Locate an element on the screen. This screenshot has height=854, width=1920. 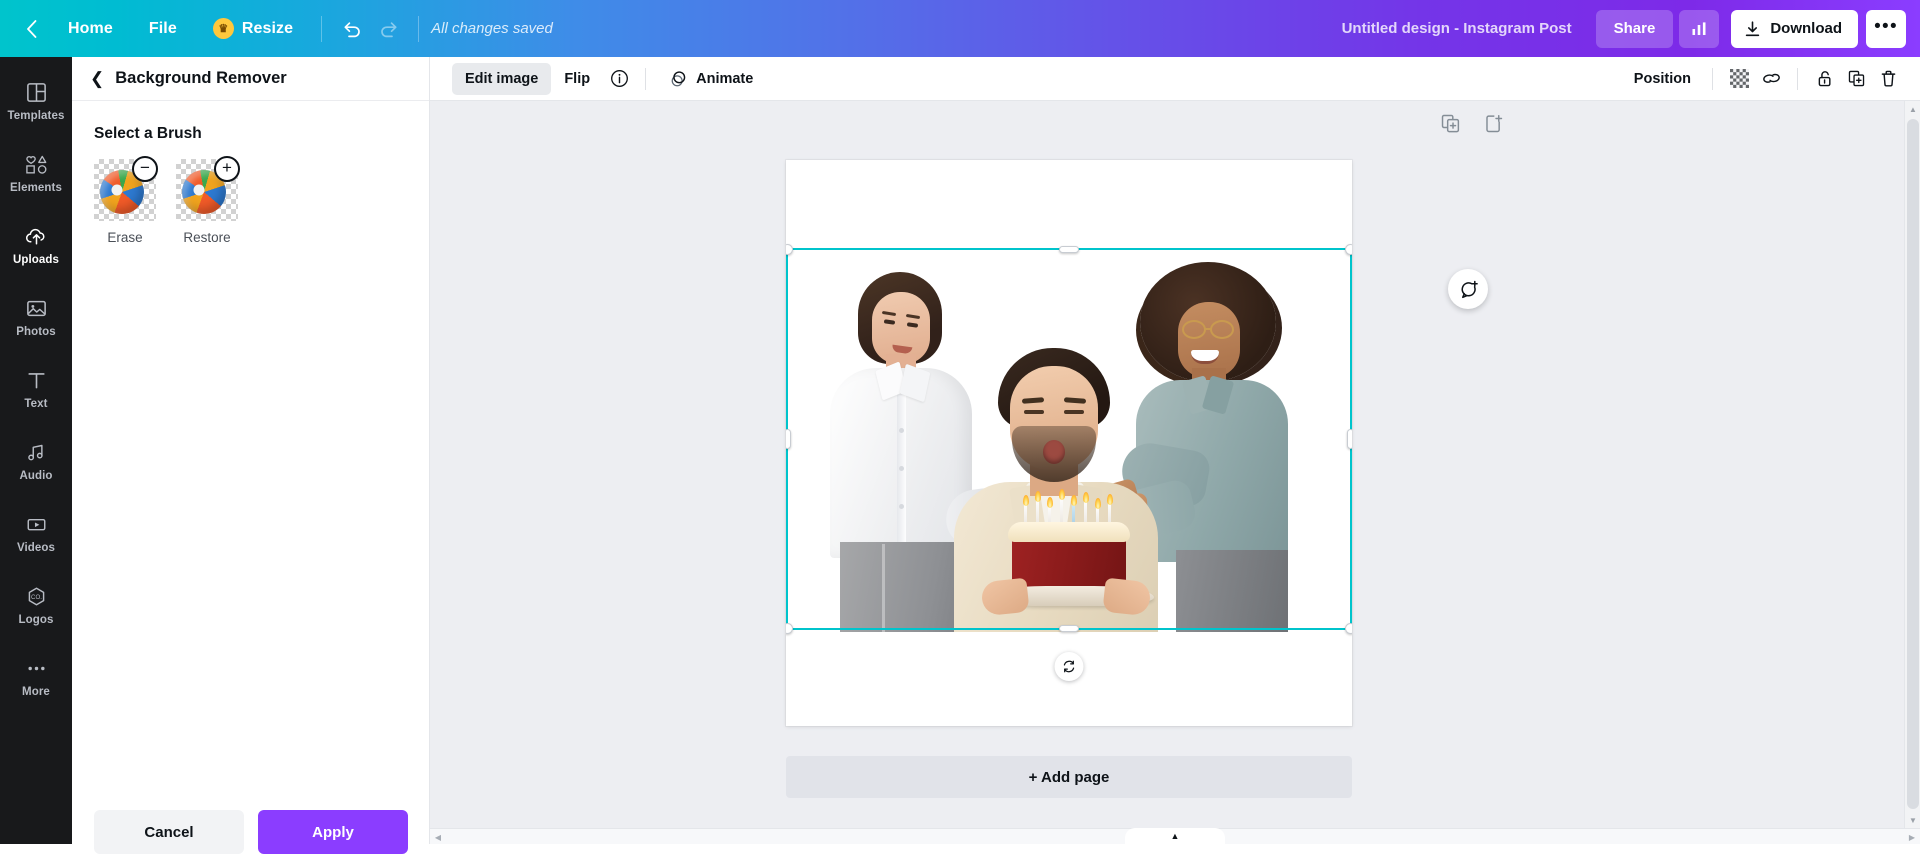
scroll-left-arrow: ◀ is located at coordinates (438, 837).